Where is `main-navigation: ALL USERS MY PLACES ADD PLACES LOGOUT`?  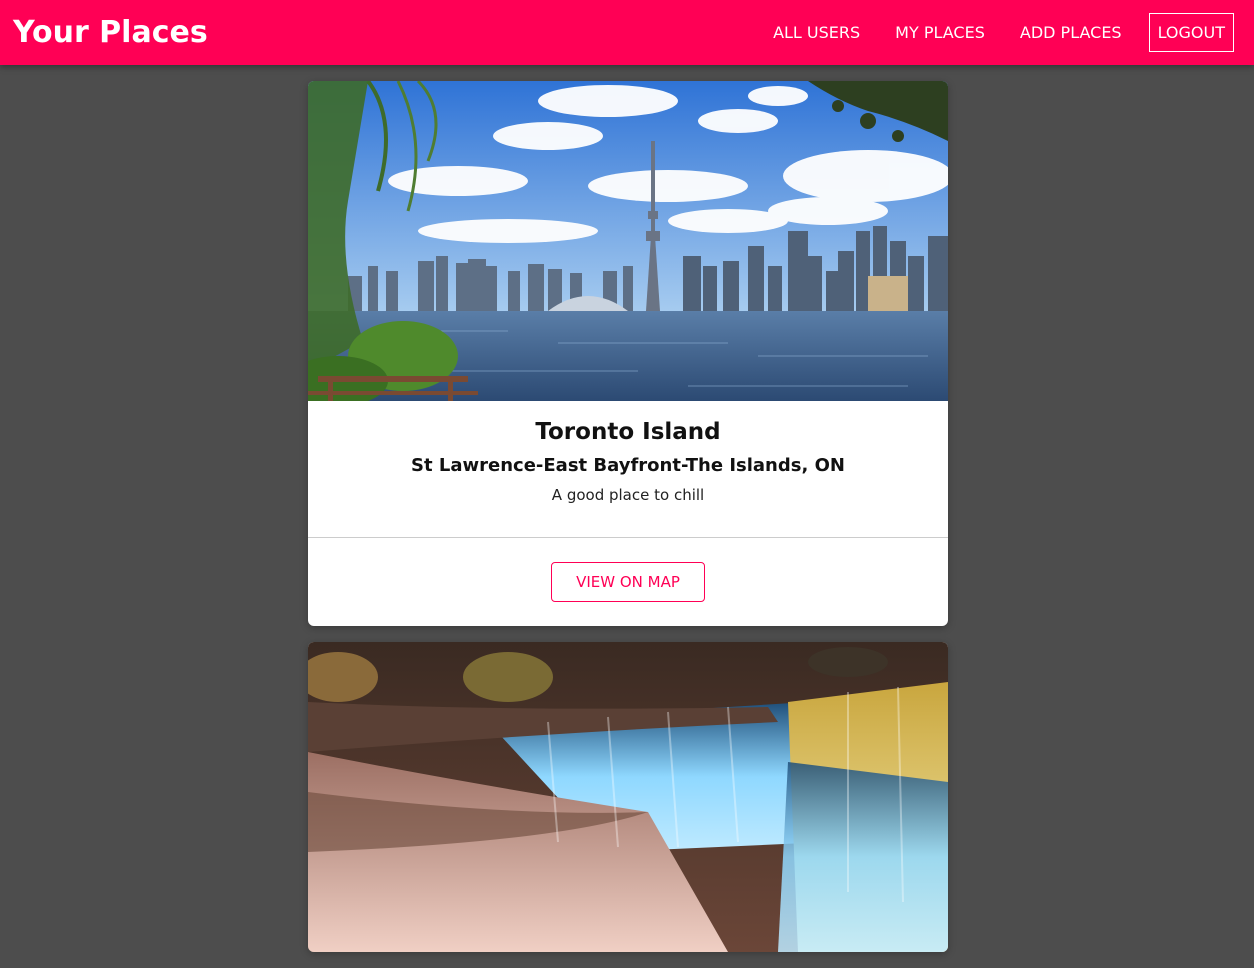
main-navigation: ALL USERS MY PLACES ADD PLACES LOGOUT is located at coordinates (990, 32).